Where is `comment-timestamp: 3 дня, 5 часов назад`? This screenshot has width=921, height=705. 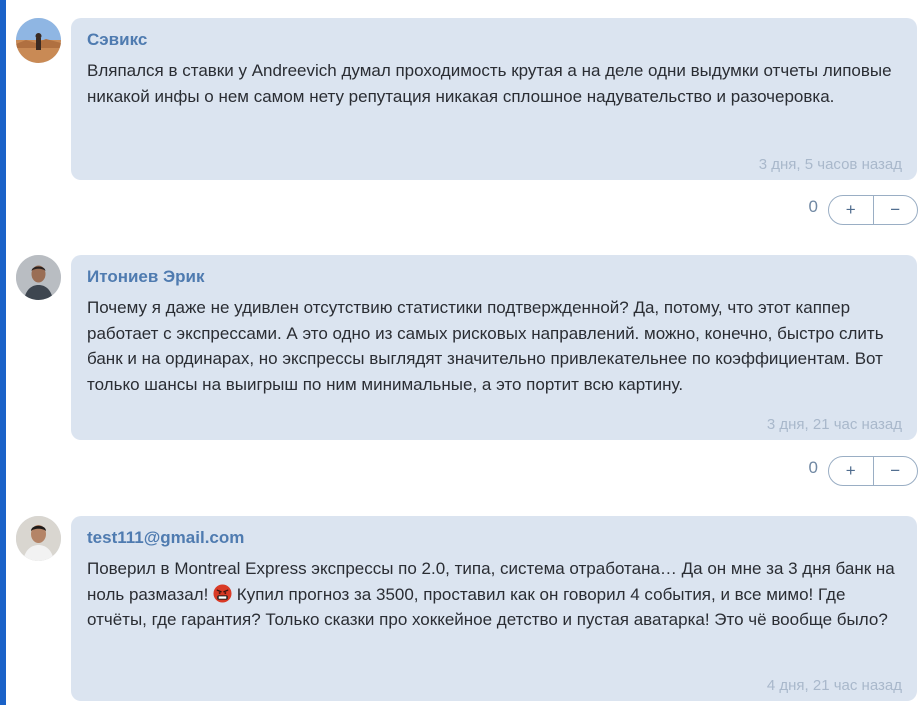
comment-timestamp: 3 дня, 5 часов назад is located at coordinates (830, 164).